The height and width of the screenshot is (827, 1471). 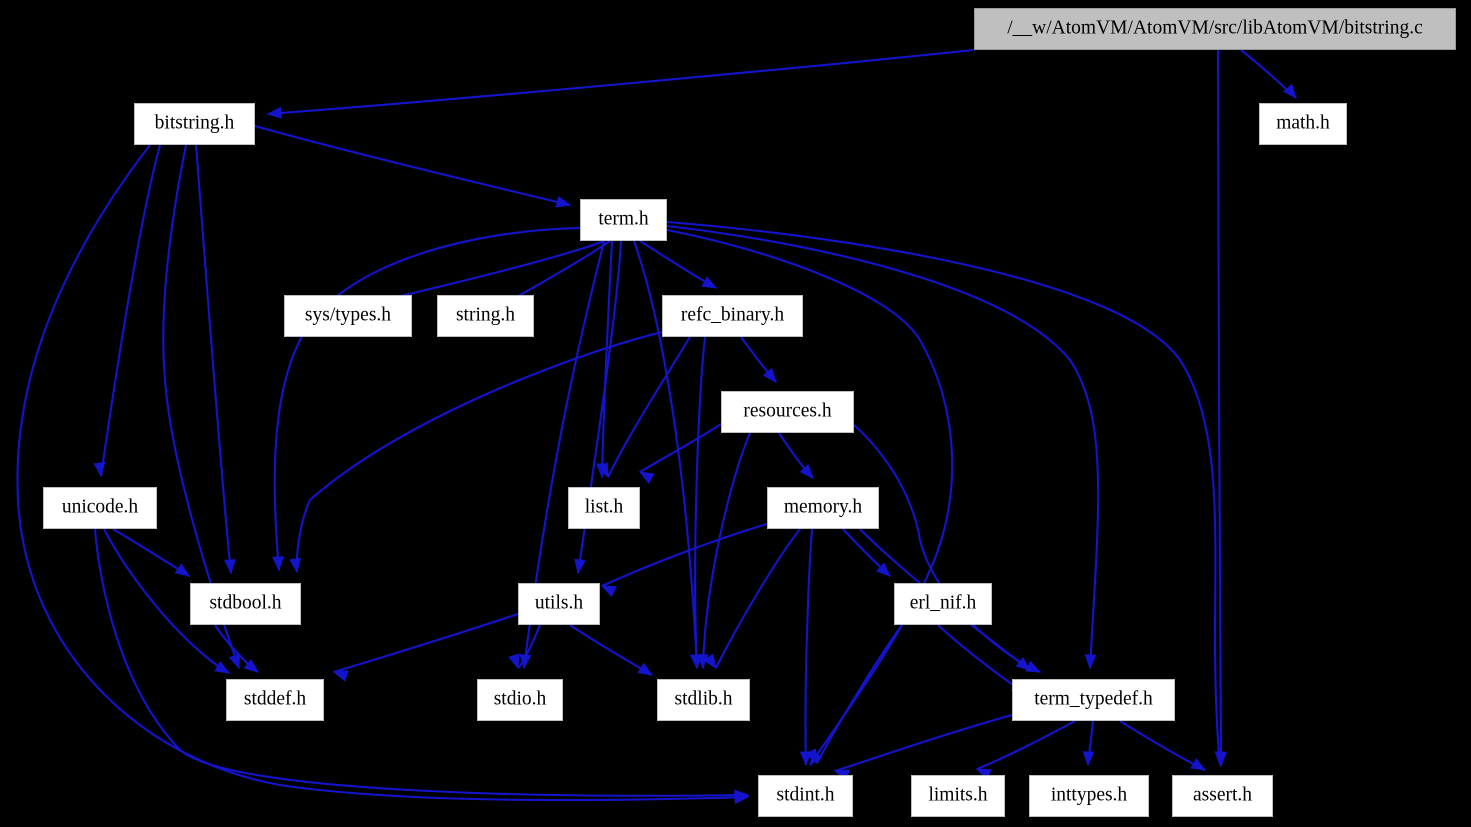 I want to click on graph-node-utils_h: utils.h, so click(x=559, y=604).